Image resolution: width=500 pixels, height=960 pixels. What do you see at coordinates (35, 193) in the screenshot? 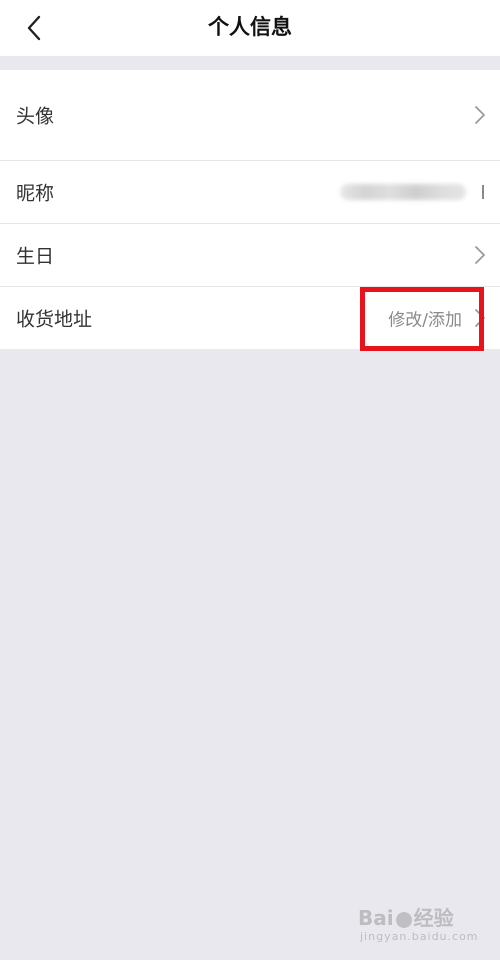
I see `row-label-nickname: 昵称` at bounding box center [35, 193].